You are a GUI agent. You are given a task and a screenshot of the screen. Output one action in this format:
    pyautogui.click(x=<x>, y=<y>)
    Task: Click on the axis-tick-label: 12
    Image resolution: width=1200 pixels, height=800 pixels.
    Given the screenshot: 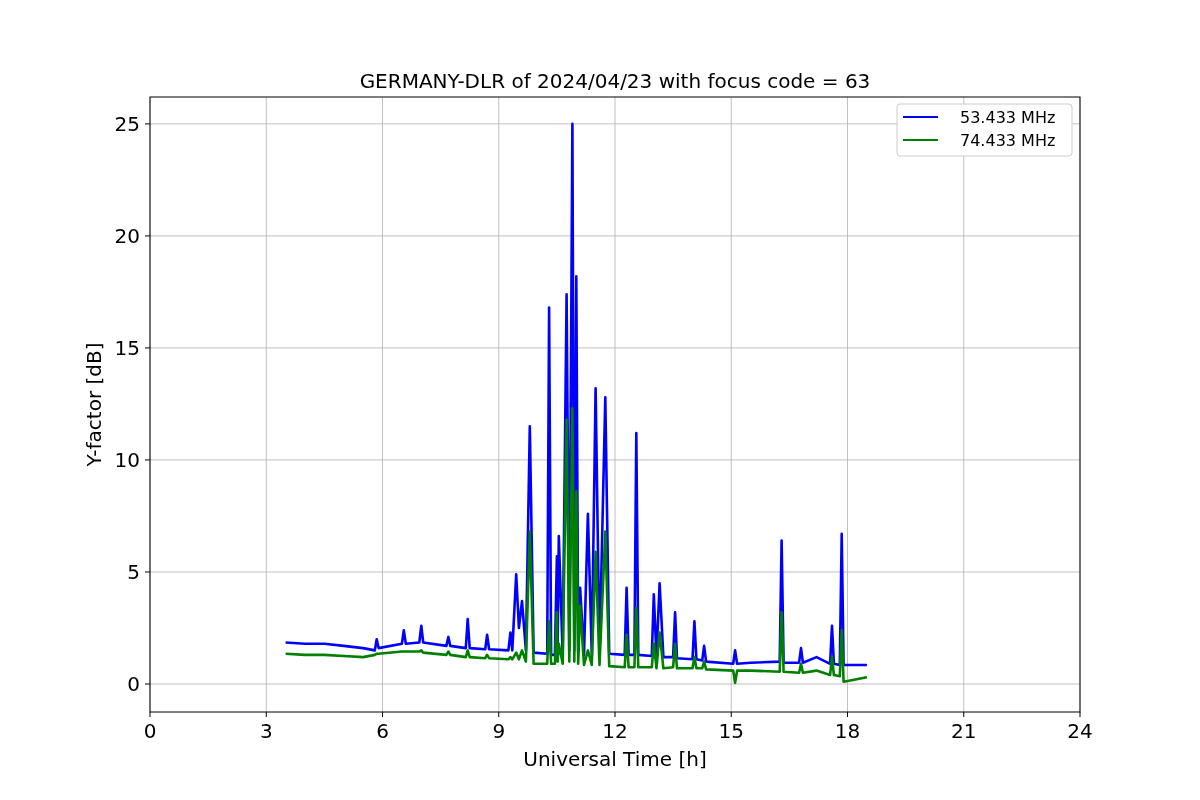 What is the action you would take?
    pyautogui.click(x=615, y=731)
    